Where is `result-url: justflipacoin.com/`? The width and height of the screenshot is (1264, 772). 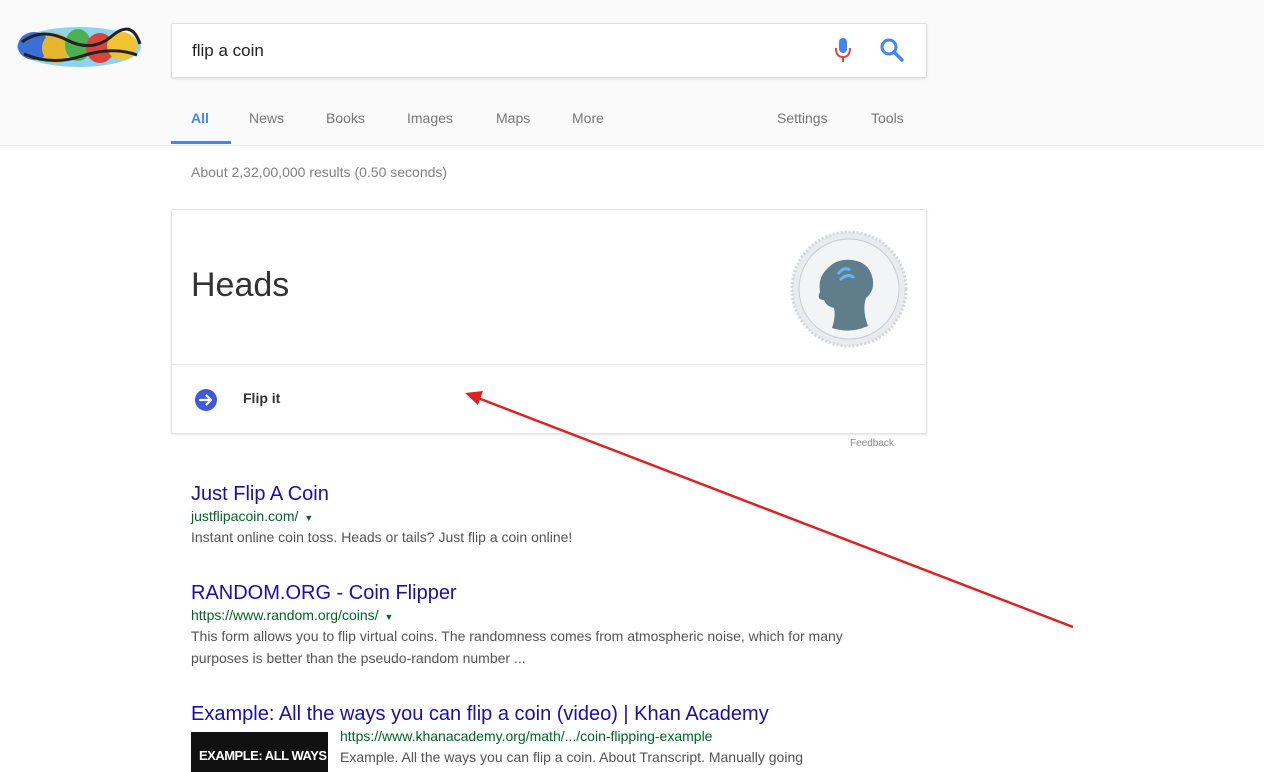 result-url: justflipacoin.com/ is located at coordinates (244, 516).